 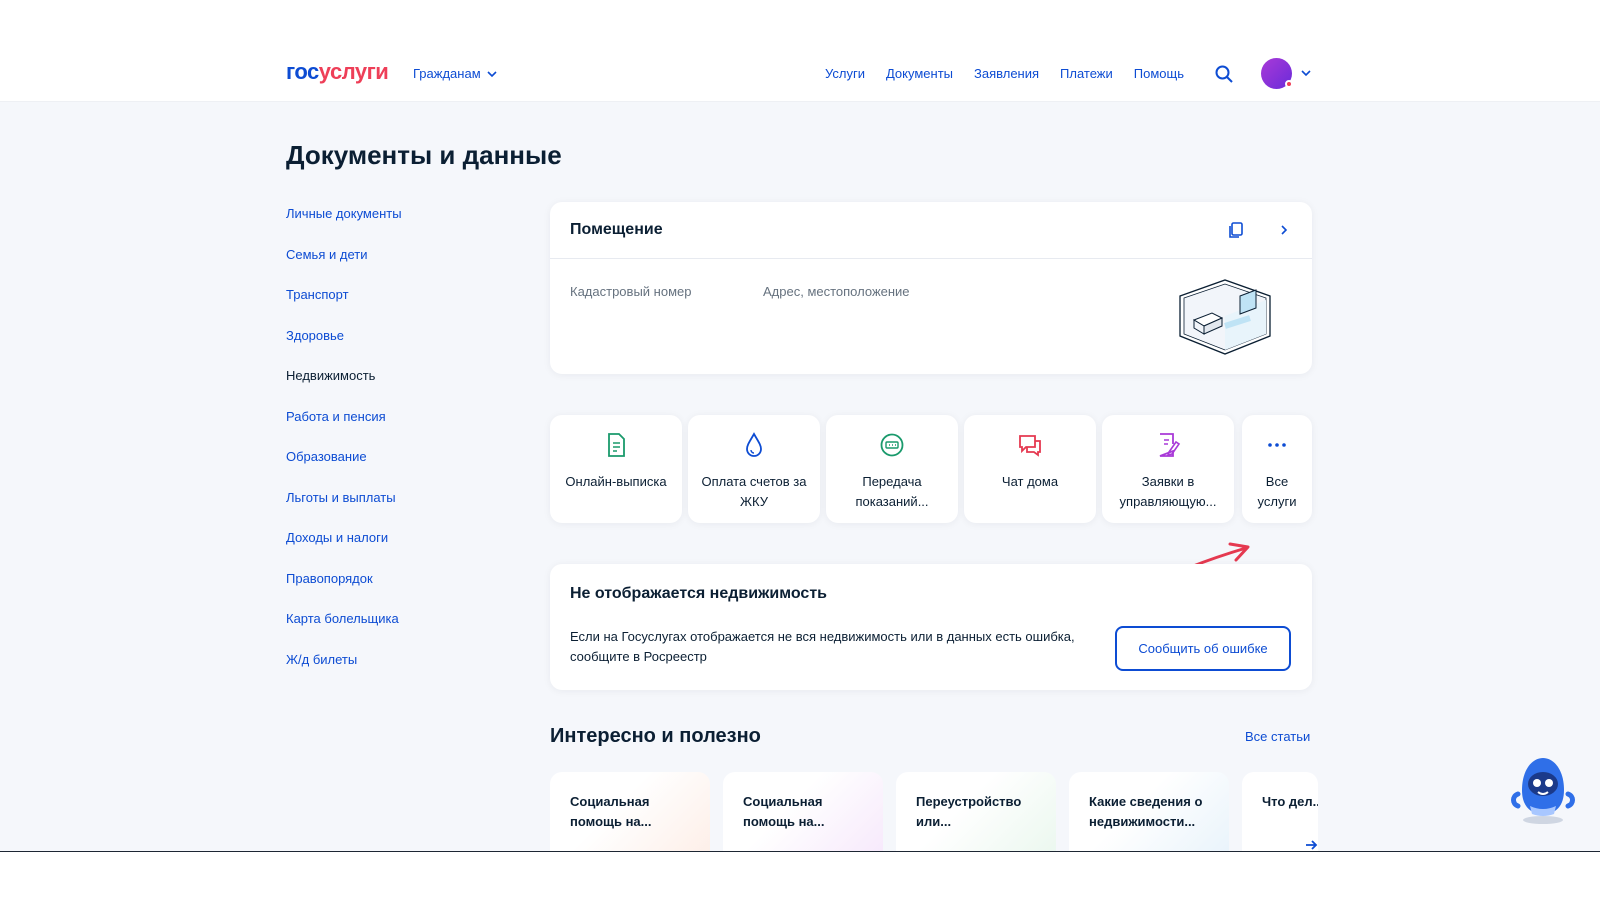 I want to click on sidebar-item-income-taxes: Доходы и налоги, so click(x=396, y=550).